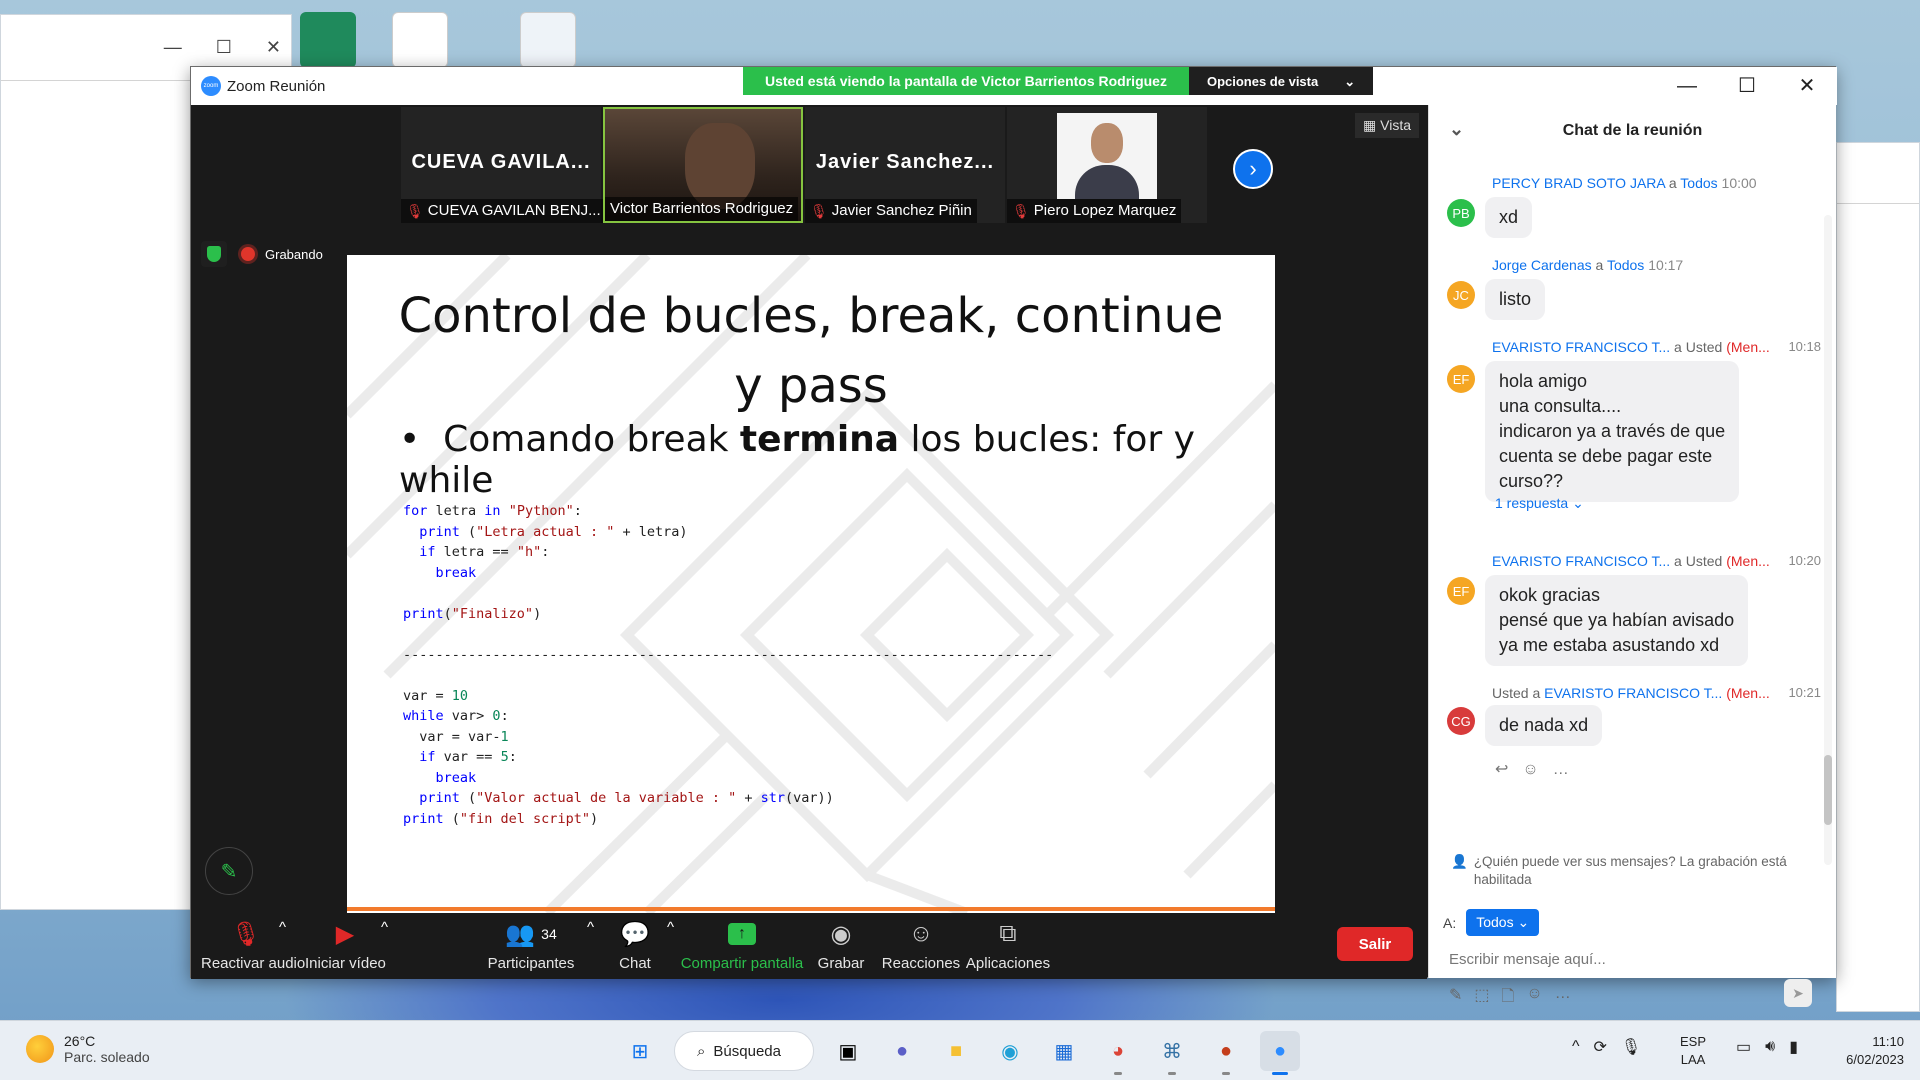  I want to click on video-options-caret: ^, so click(384, 927).